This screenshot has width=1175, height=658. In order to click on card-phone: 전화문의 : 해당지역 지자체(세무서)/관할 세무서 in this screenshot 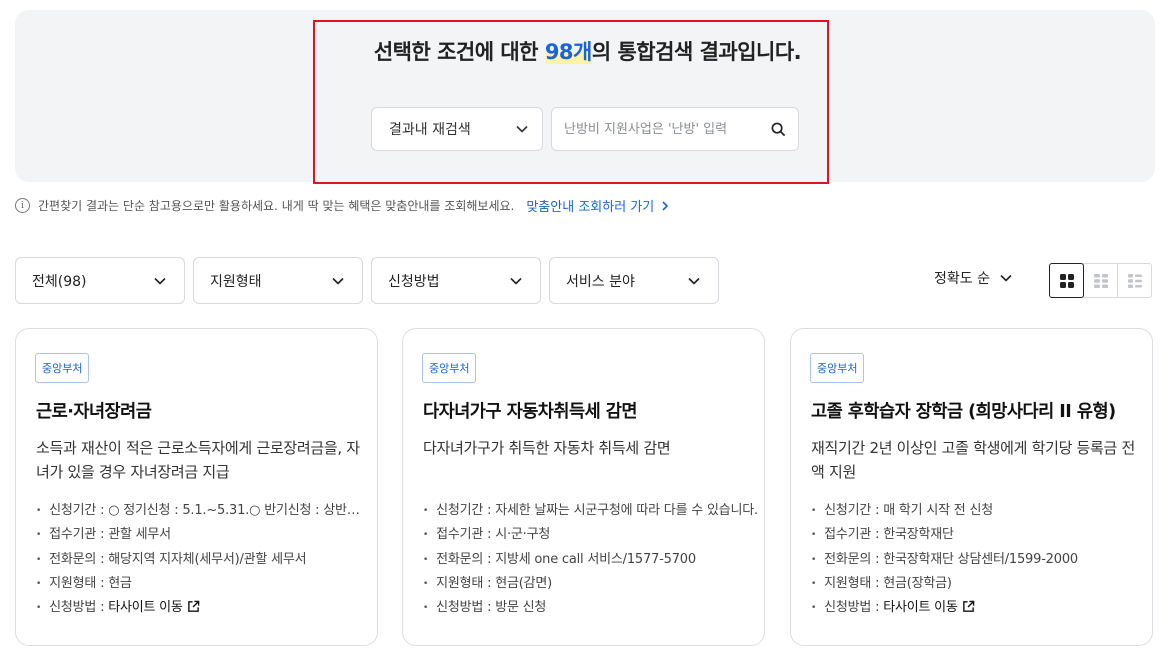, I will do `click(203, 560)`.